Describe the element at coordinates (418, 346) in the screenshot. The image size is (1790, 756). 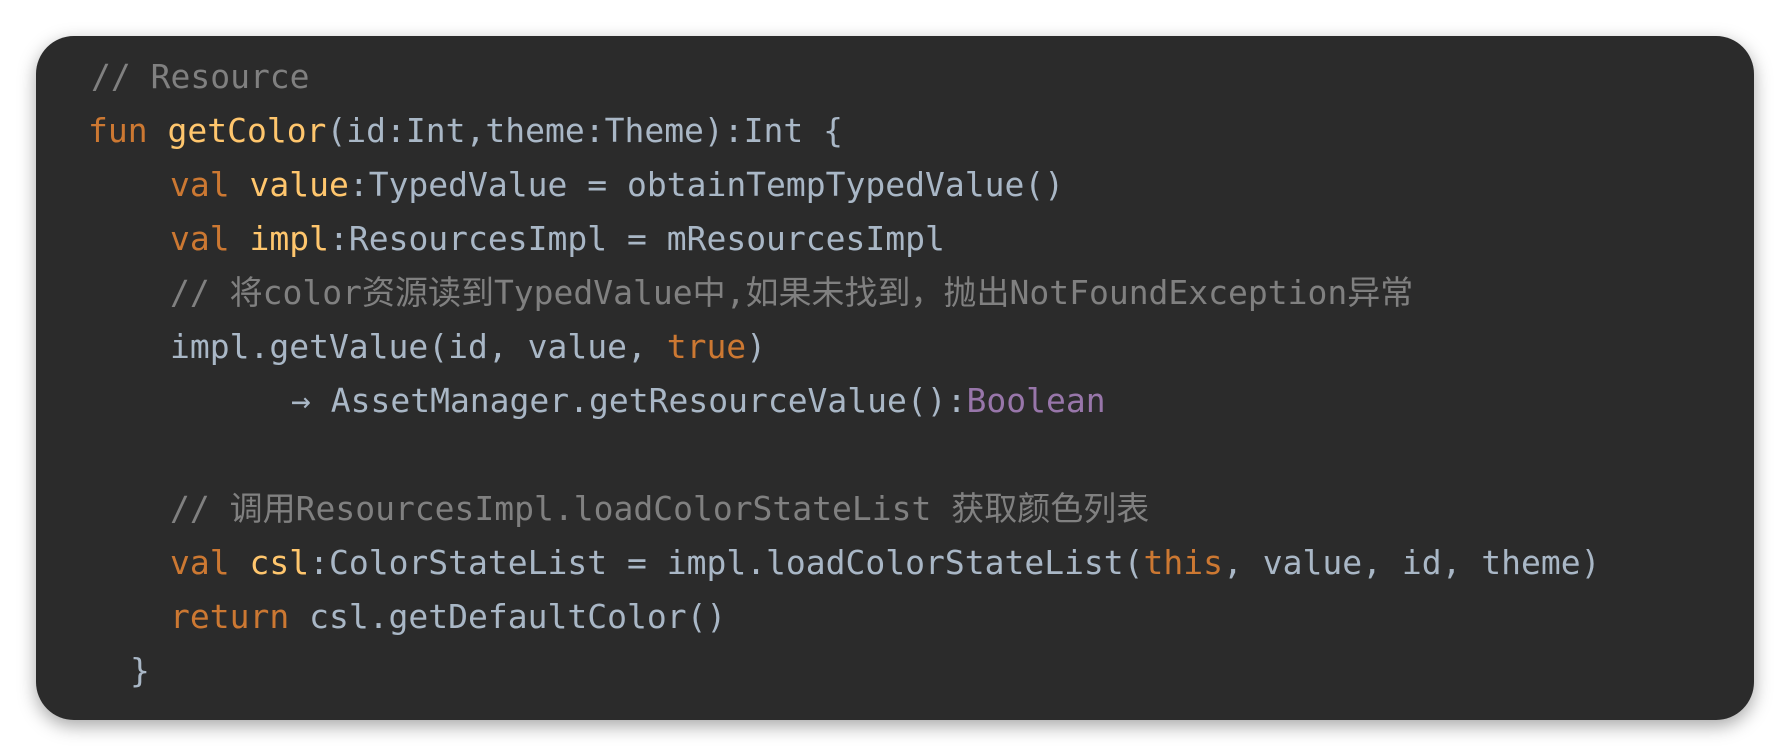
I see `code-token-plain: impl.getValue(id, value,` at that location.